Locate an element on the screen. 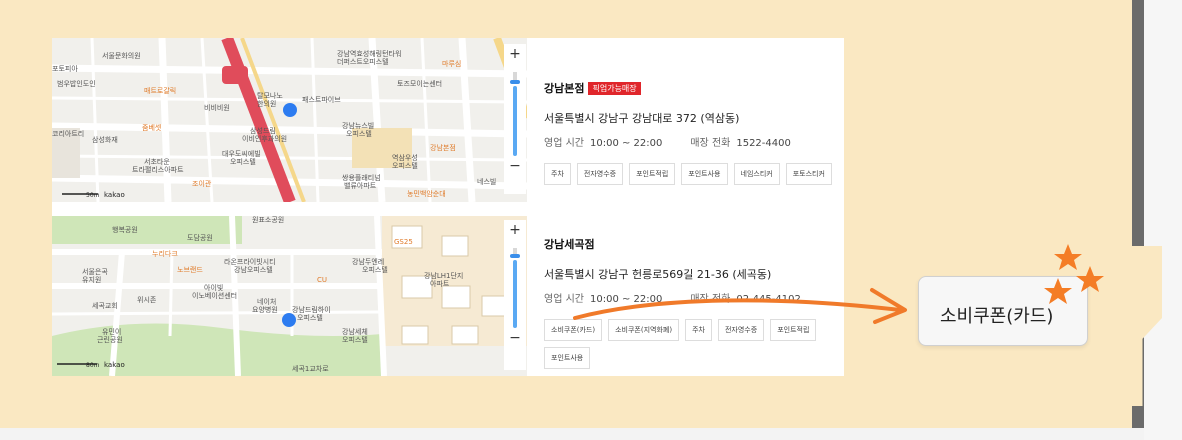 Image resolution: width=1182 pixels, height=440 pixels. svg-text: 행복공원 is located at coordinates (125, 229).